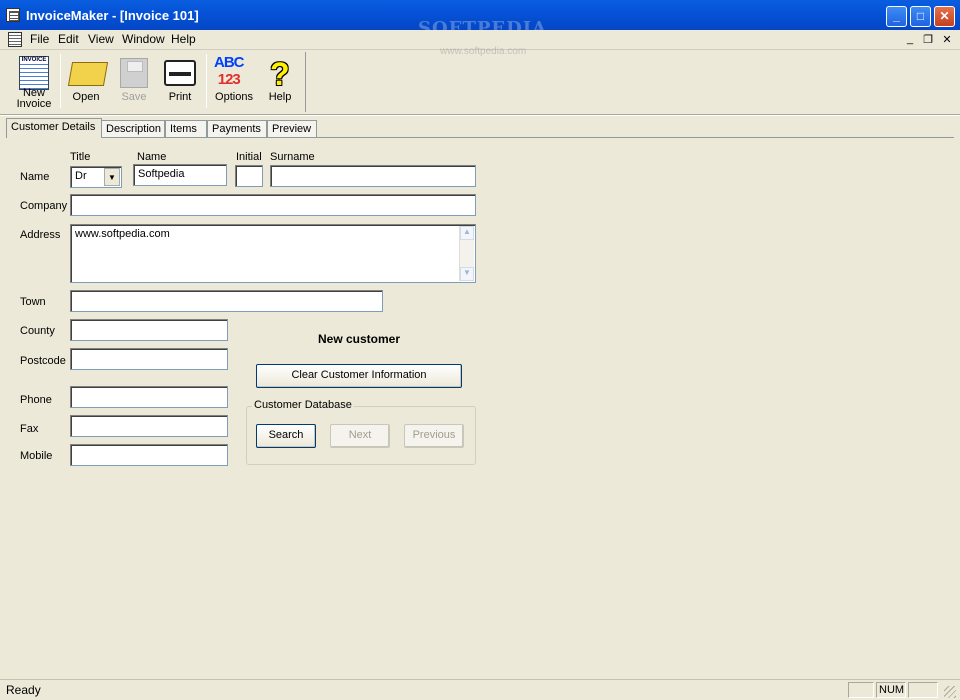 This screenshot has height=700, width=960. What do you see at coordinates (359, 339) in the screenshot?
I see `customer-status: New customer` at bounding box center [359, 339].